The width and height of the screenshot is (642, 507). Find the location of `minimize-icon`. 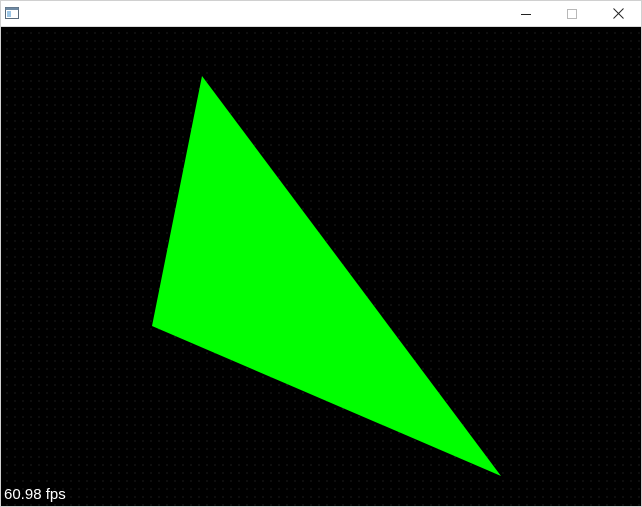

minimize-icon is located at coordinates (526, 14).